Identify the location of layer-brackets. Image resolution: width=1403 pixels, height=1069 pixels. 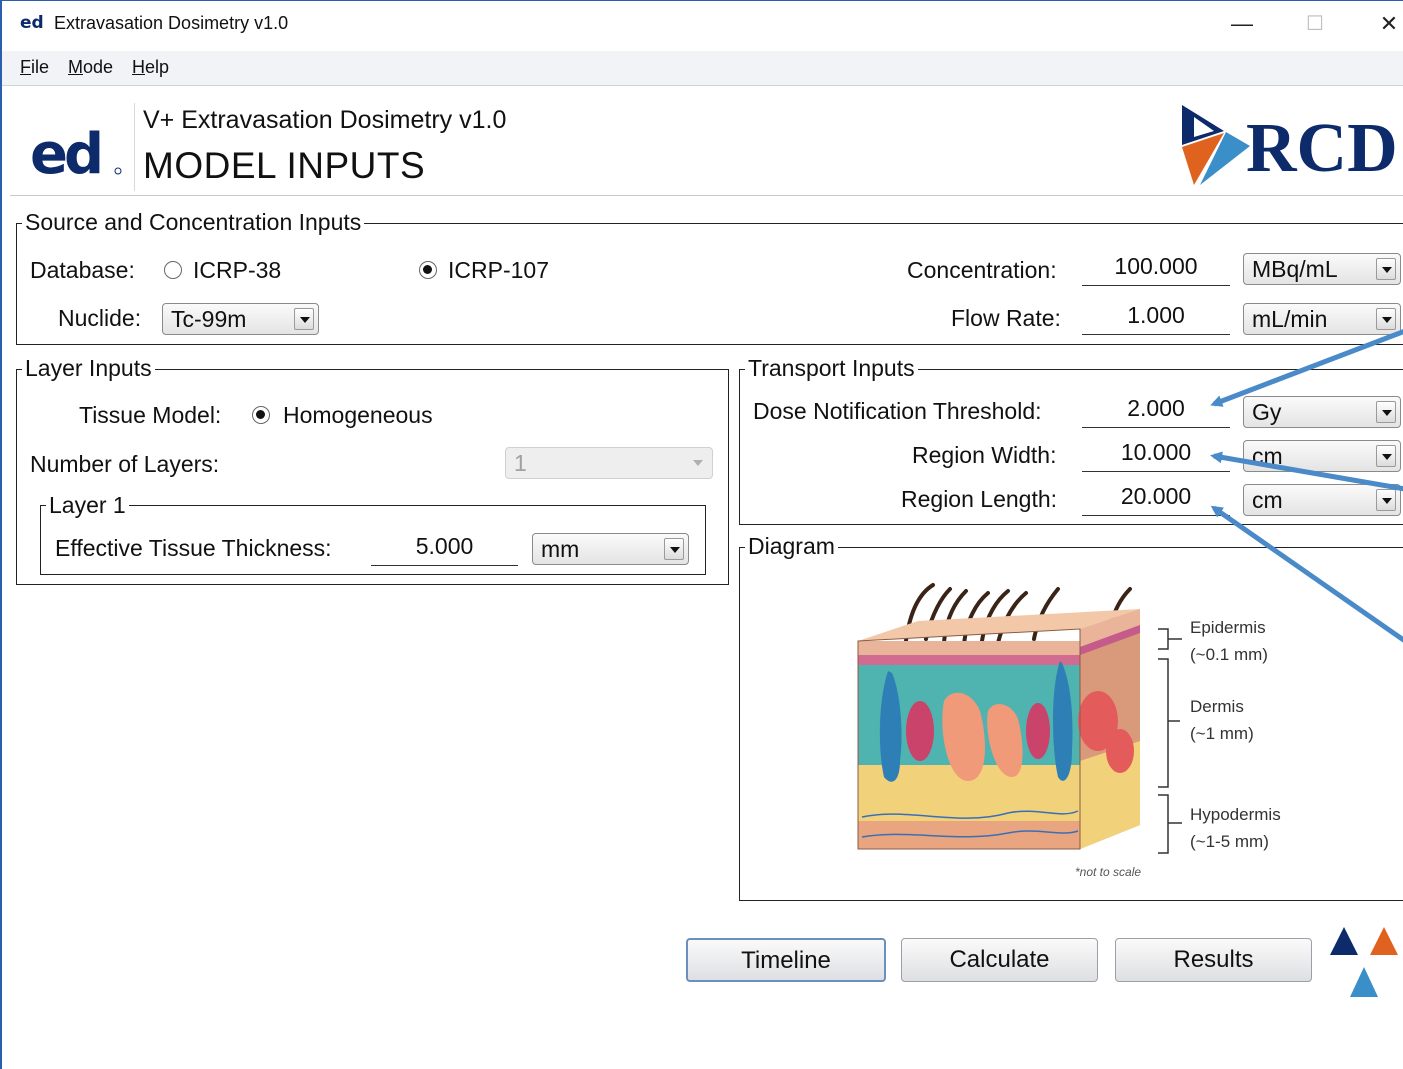
(1170, 741).